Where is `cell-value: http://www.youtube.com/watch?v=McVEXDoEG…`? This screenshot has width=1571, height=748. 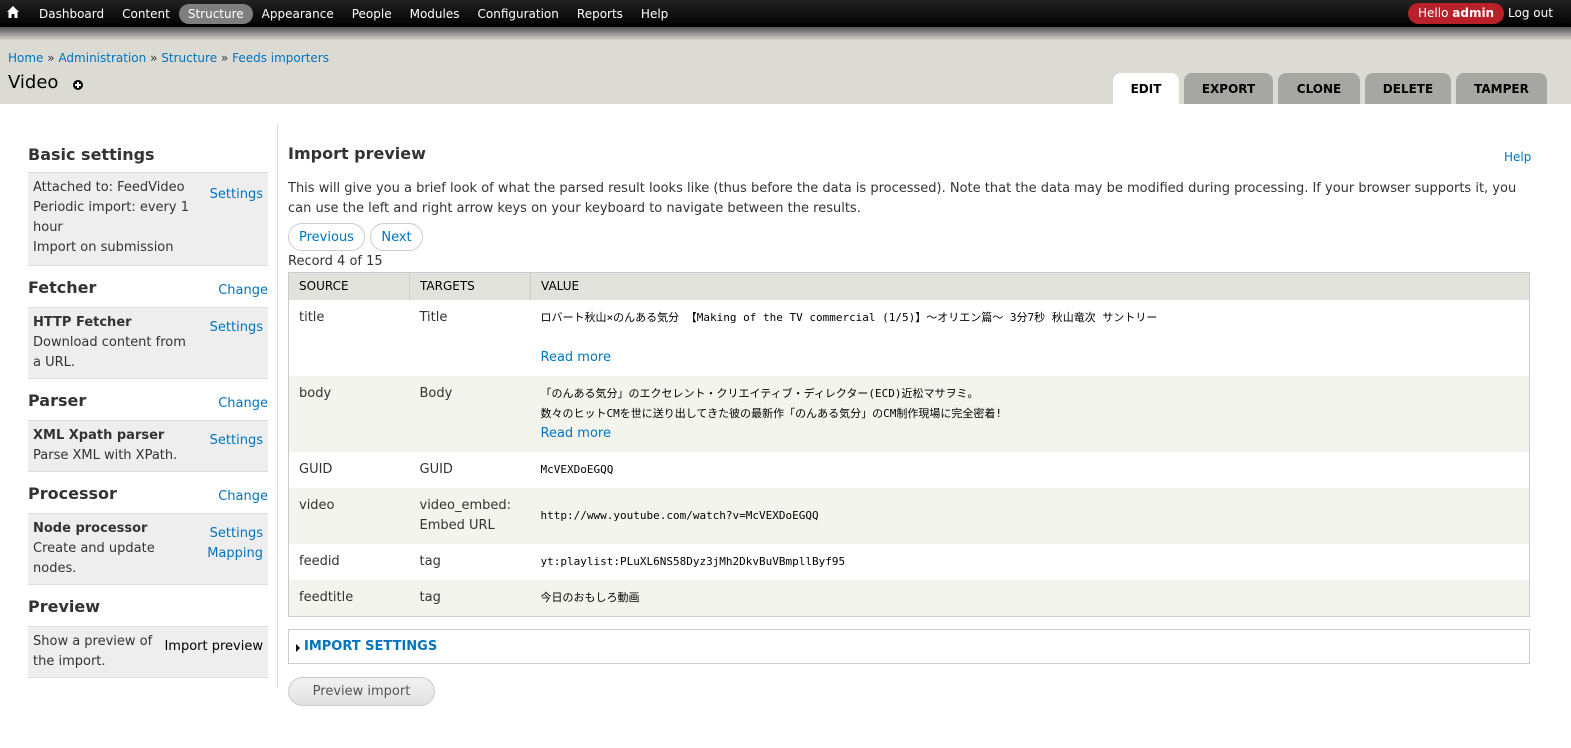 cell-value: http://www.youtube.com/watch?v=McVEXDoEG… is located at coordinates (1030, 515).